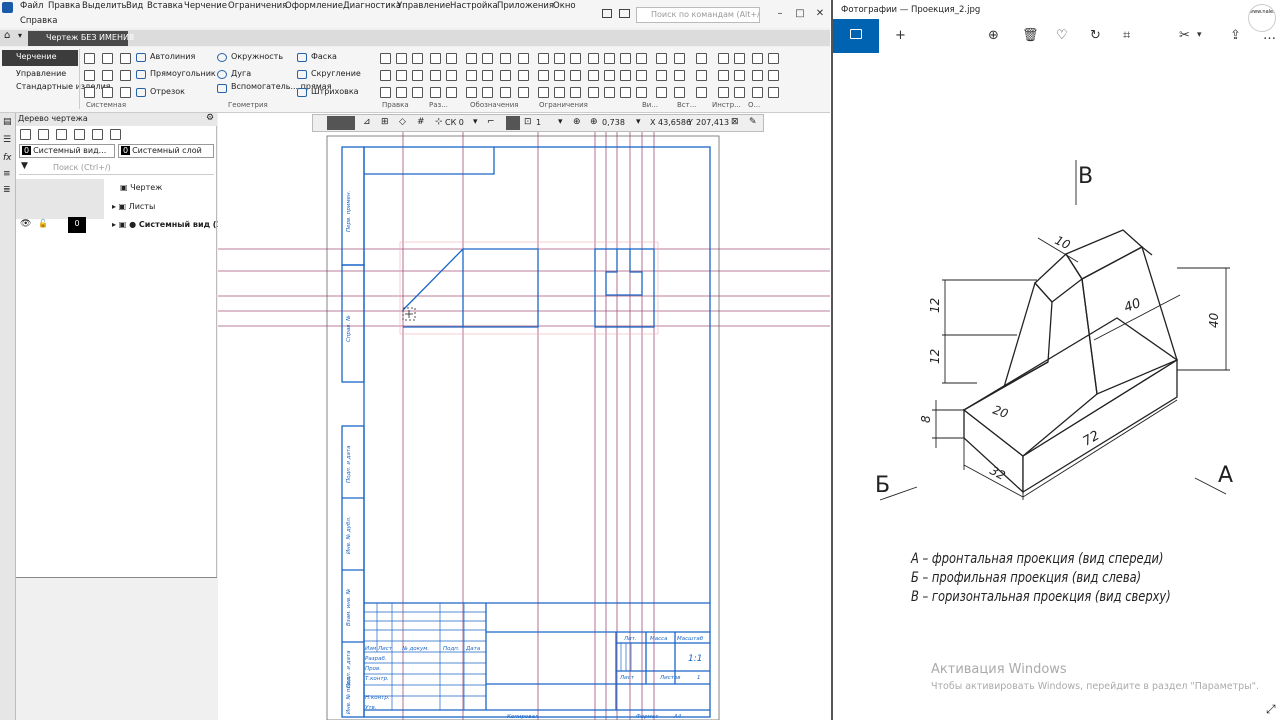  I want to click on menu-window: Окно, so click(564, 6).